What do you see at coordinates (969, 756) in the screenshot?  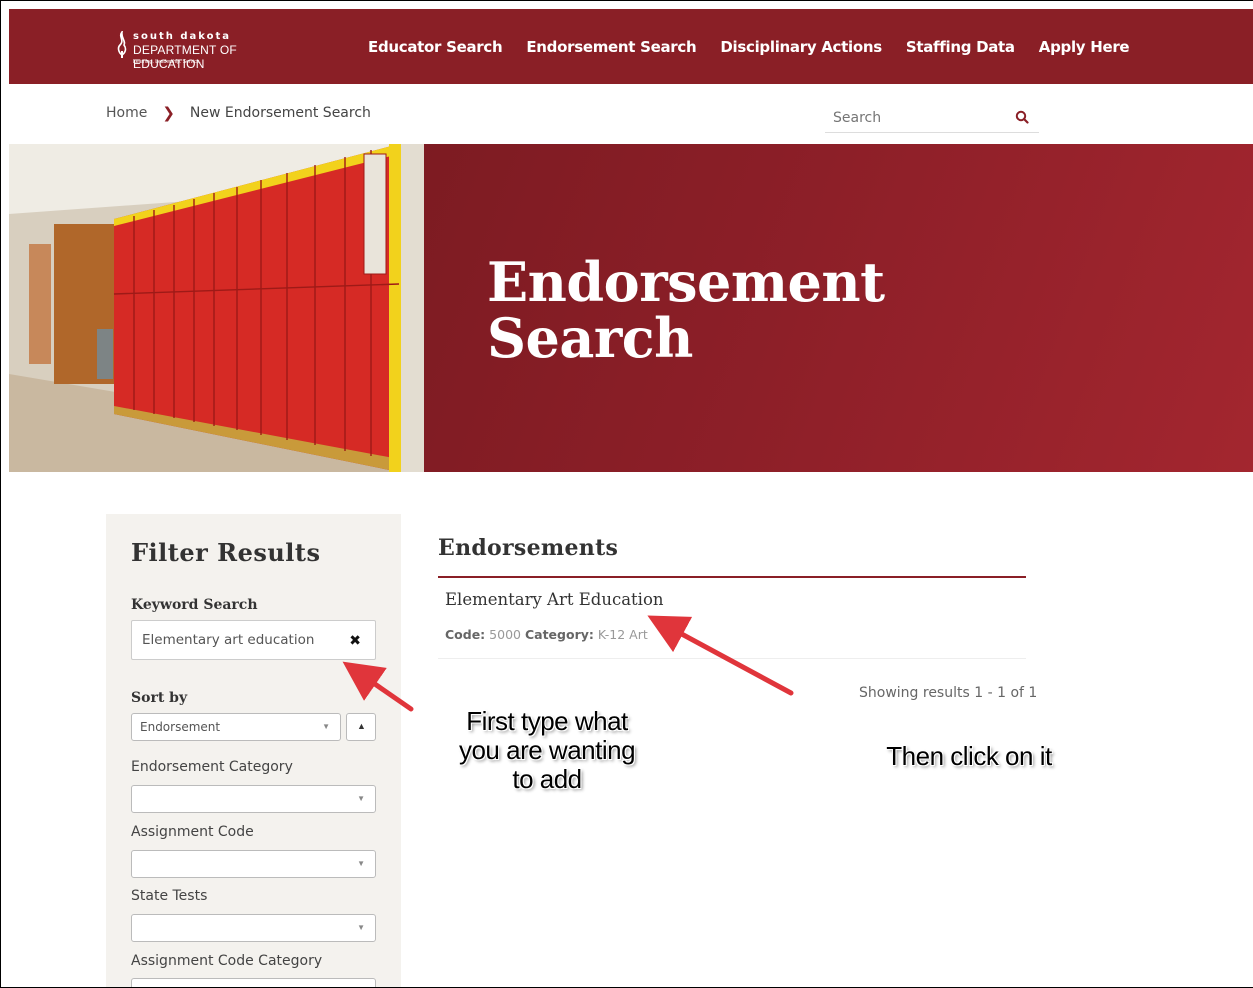 I see `annotation-then-click: Then click on it` at bounding box center [969, 756].